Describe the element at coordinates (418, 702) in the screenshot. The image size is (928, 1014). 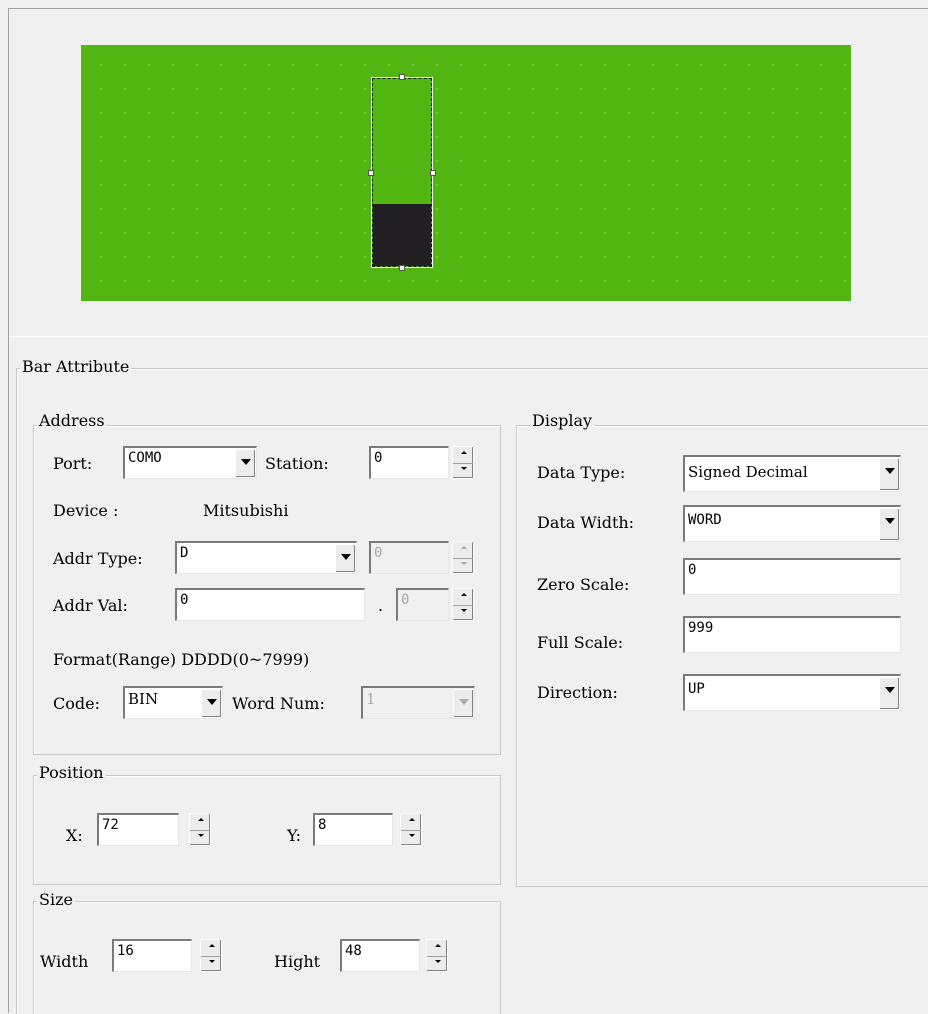
I see `word-num-select: 1` at that location.